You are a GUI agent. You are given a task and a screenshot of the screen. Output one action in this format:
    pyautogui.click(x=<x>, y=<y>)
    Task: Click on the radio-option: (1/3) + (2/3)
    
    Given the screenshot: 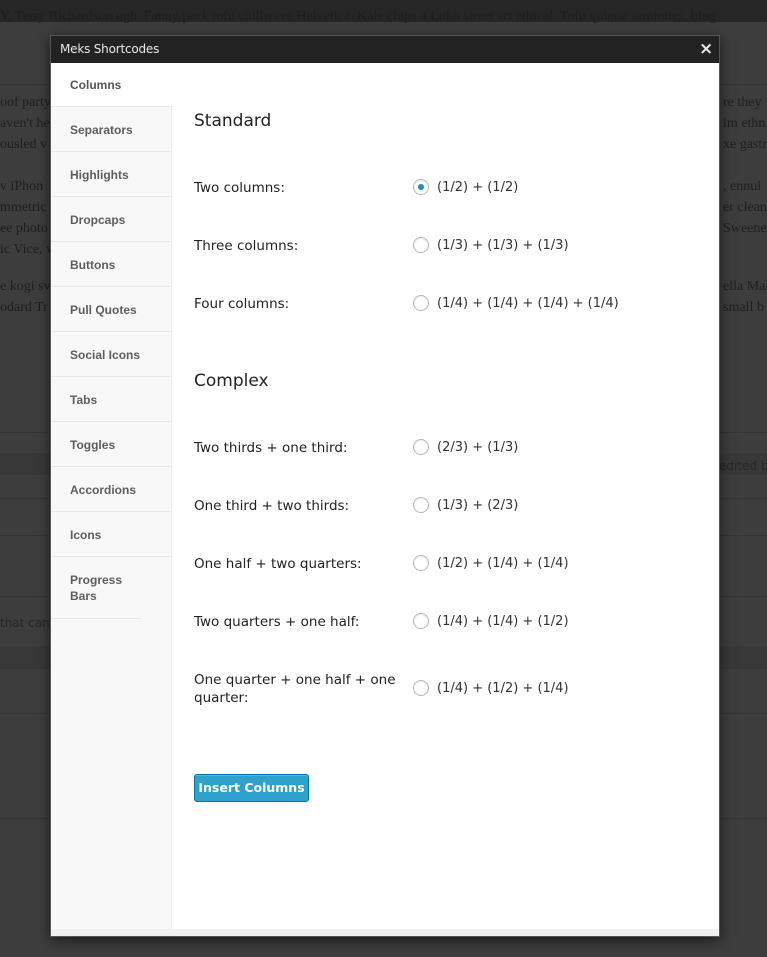 What is the action you would take?
    pyautogui.click(x=465, y=505)
    